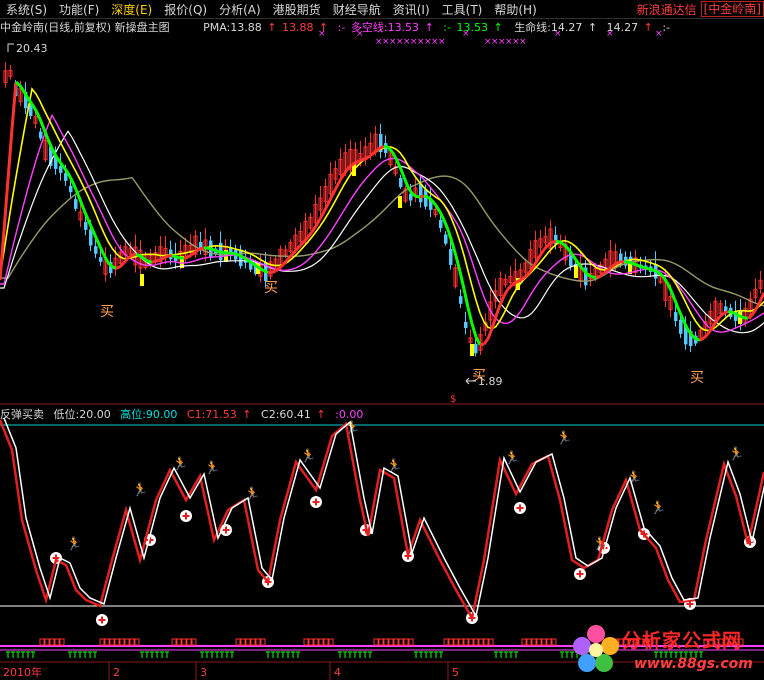  I want to click on watermark-title: 分析家公式网, so click(682, 641).